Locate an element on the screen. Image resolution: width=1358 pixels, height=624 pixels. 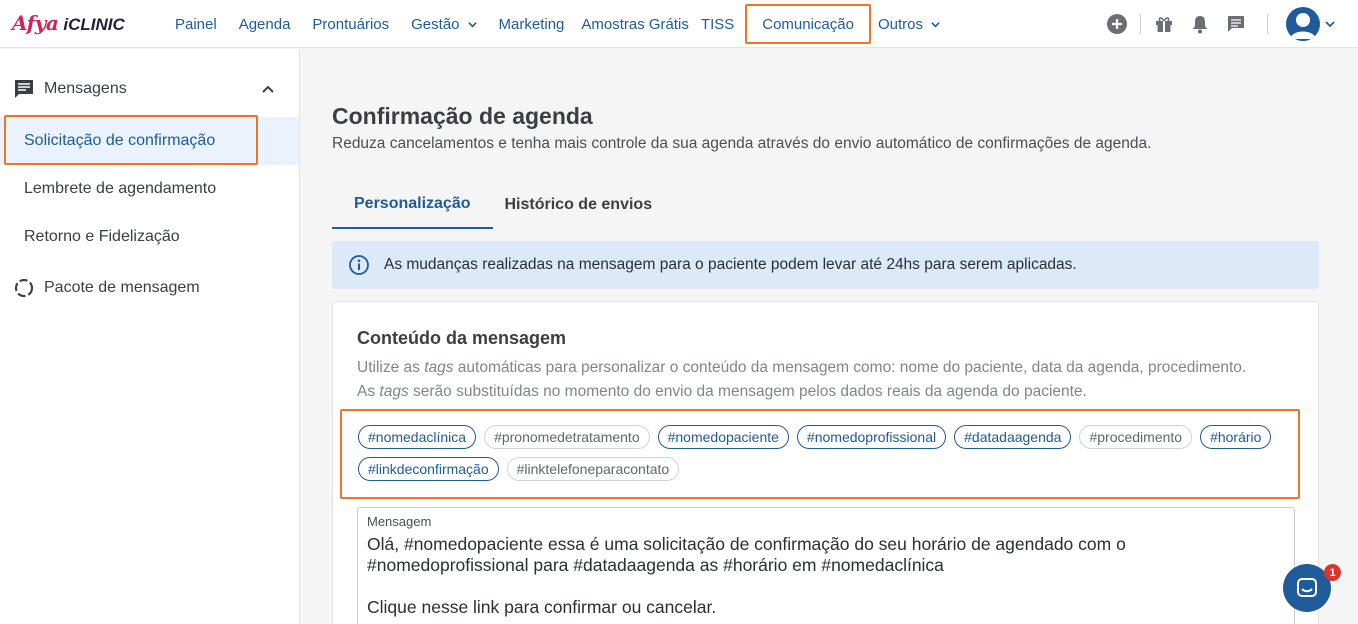
afya-iclinic-logo: Afya iCLINIC is located at coordinates (68, 24).